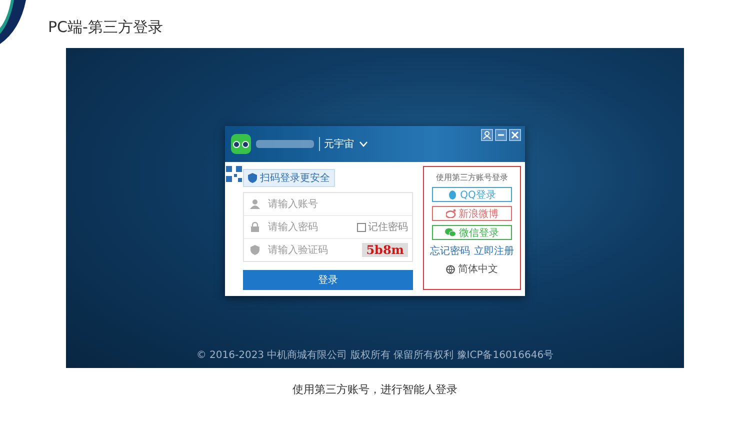  Describe the element at coordinates (487, 135) in the screenshot. I see `user-icon` at that location.